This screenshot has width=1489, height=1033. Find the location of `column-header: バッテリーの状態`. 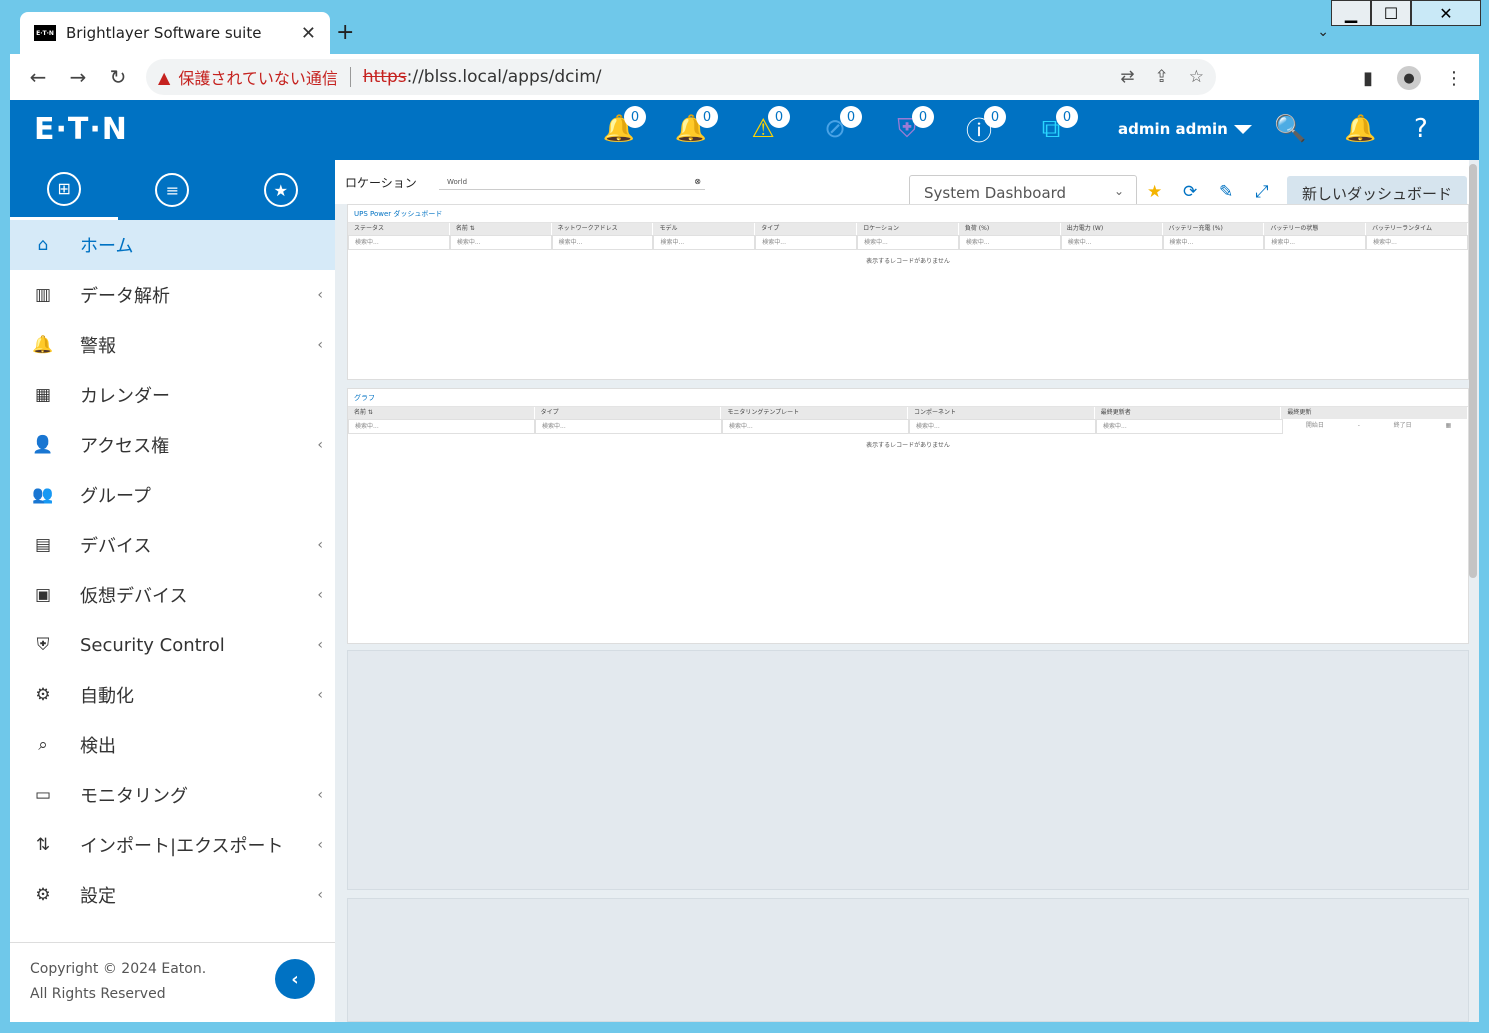

column-header: バッテリーの状態 is located at coordinates (1315, 229).